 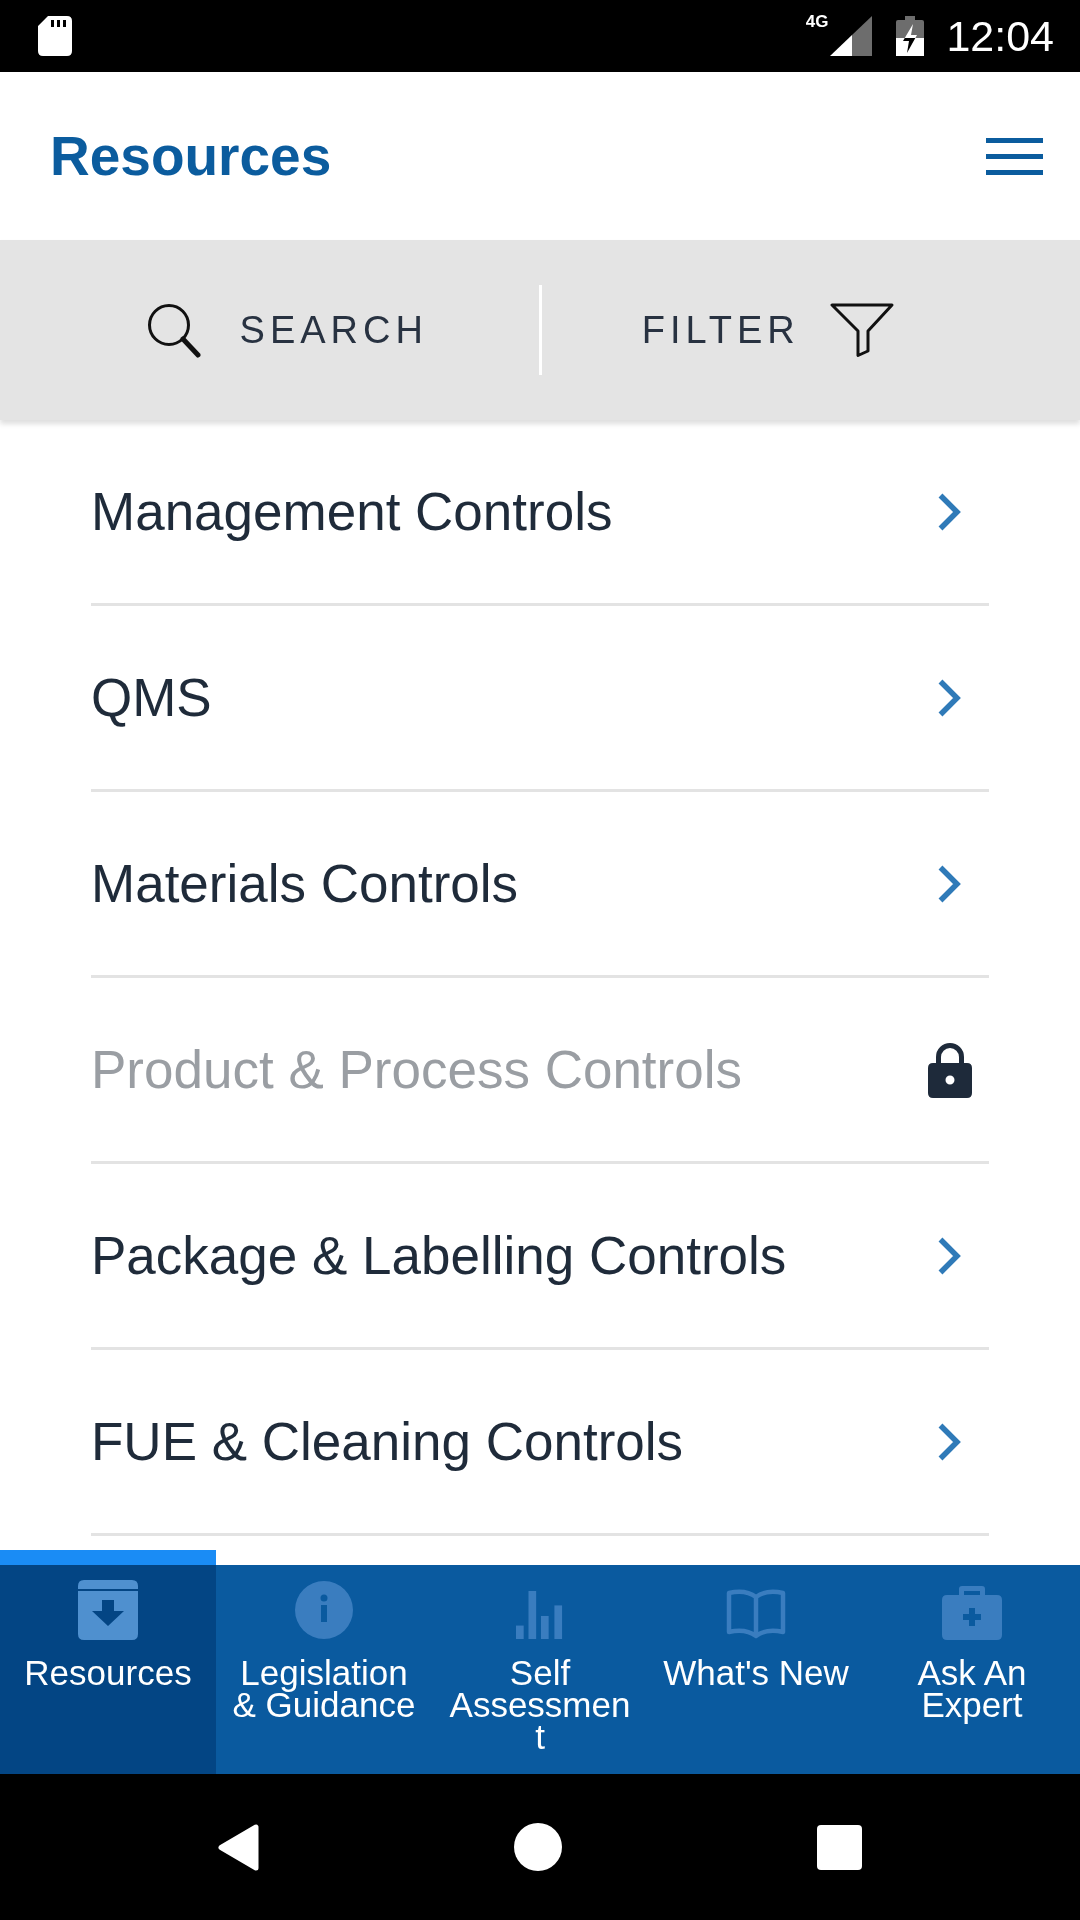 I want to click on medical-kit-icon, so click(x=972, y=1613).